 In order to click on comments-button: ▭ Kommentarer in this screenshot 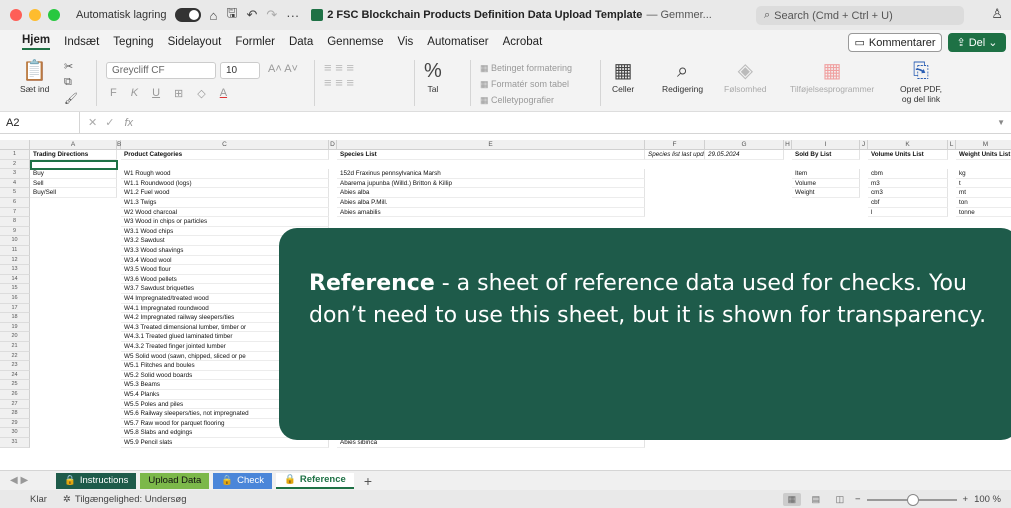, I will do `click(895, 42)`.